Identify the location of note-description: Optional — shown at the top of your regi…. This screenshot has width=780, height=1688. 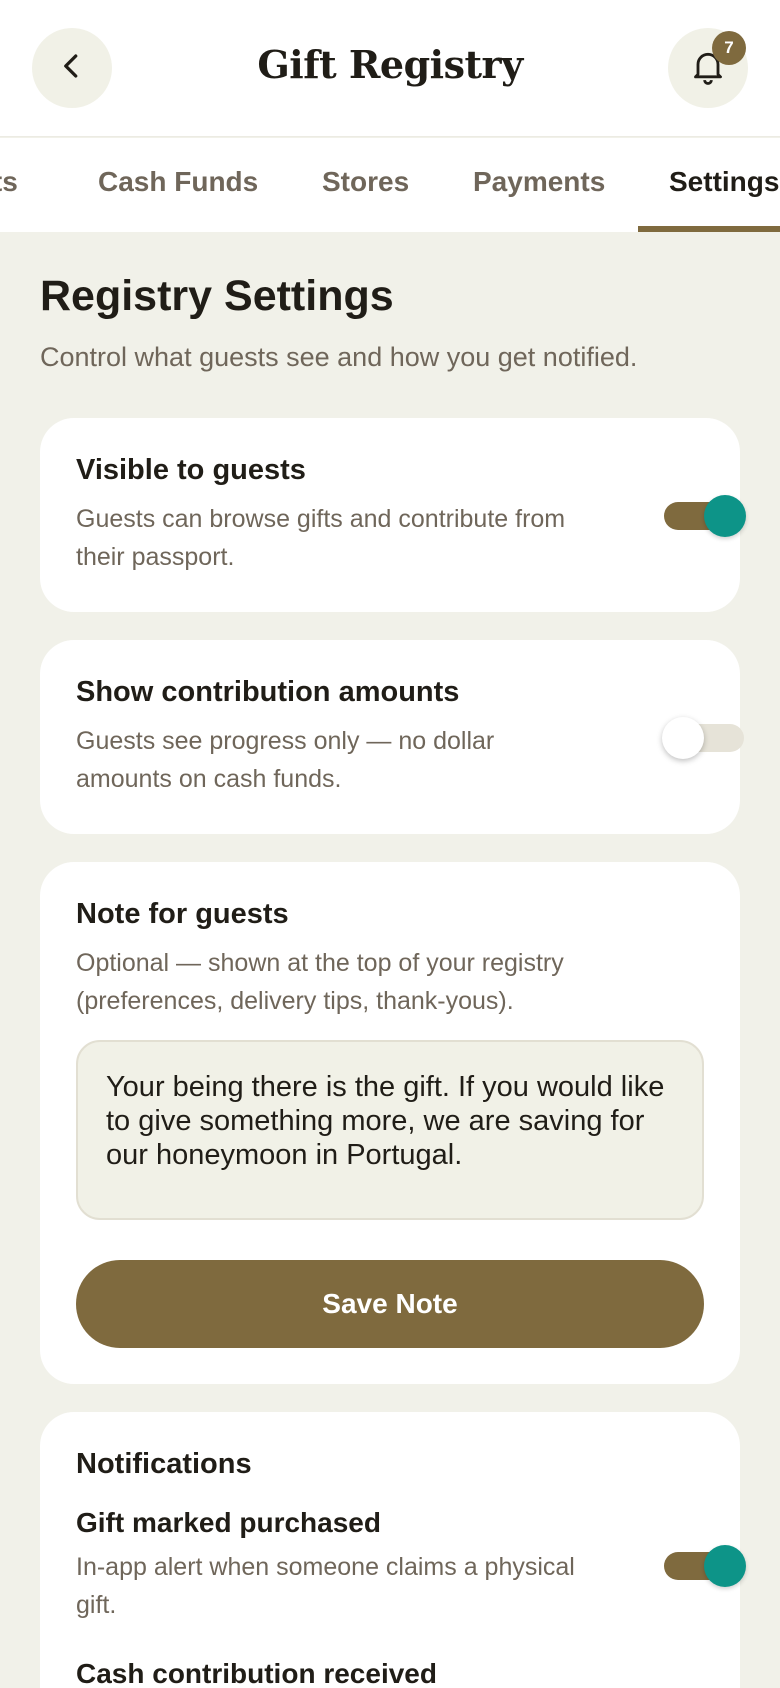
(320, 982).